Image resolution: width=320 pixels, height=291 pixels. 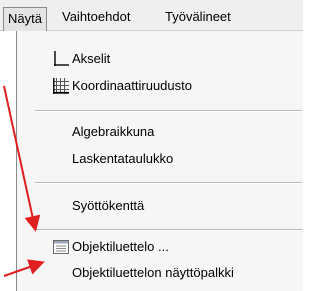 I want to click on menu-item-label: Algebraikkuna, so click(x=113, y=131).